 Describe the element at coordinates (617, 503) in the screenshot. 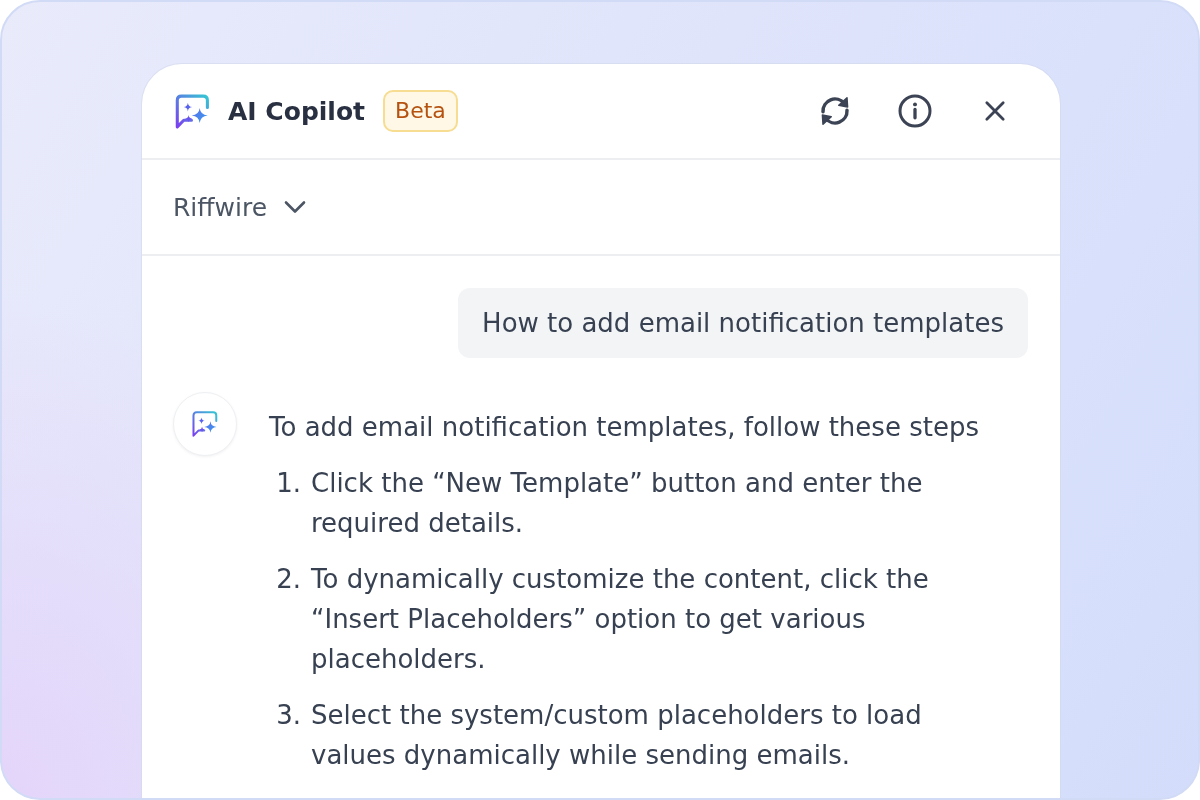

I see `step-text: Click the “New Template” button and enter the required details.` at that location.